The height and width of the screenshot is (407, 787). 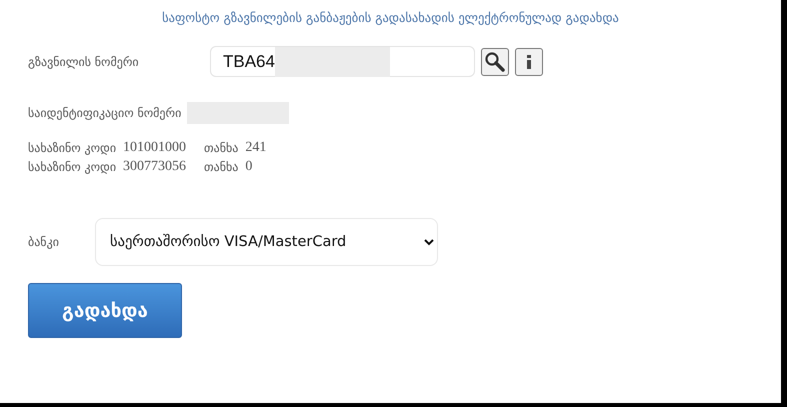 I want to click on amount-value: 0, so click(x=248, y=166).